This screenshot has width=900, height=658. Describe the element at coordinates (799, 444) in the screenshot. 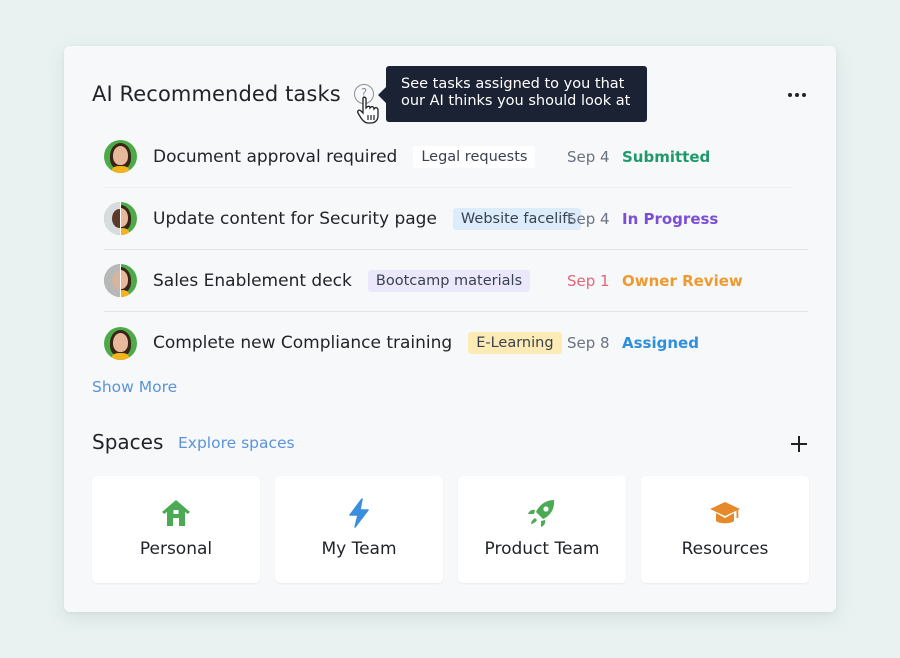

I see `plus-icon` at that location.